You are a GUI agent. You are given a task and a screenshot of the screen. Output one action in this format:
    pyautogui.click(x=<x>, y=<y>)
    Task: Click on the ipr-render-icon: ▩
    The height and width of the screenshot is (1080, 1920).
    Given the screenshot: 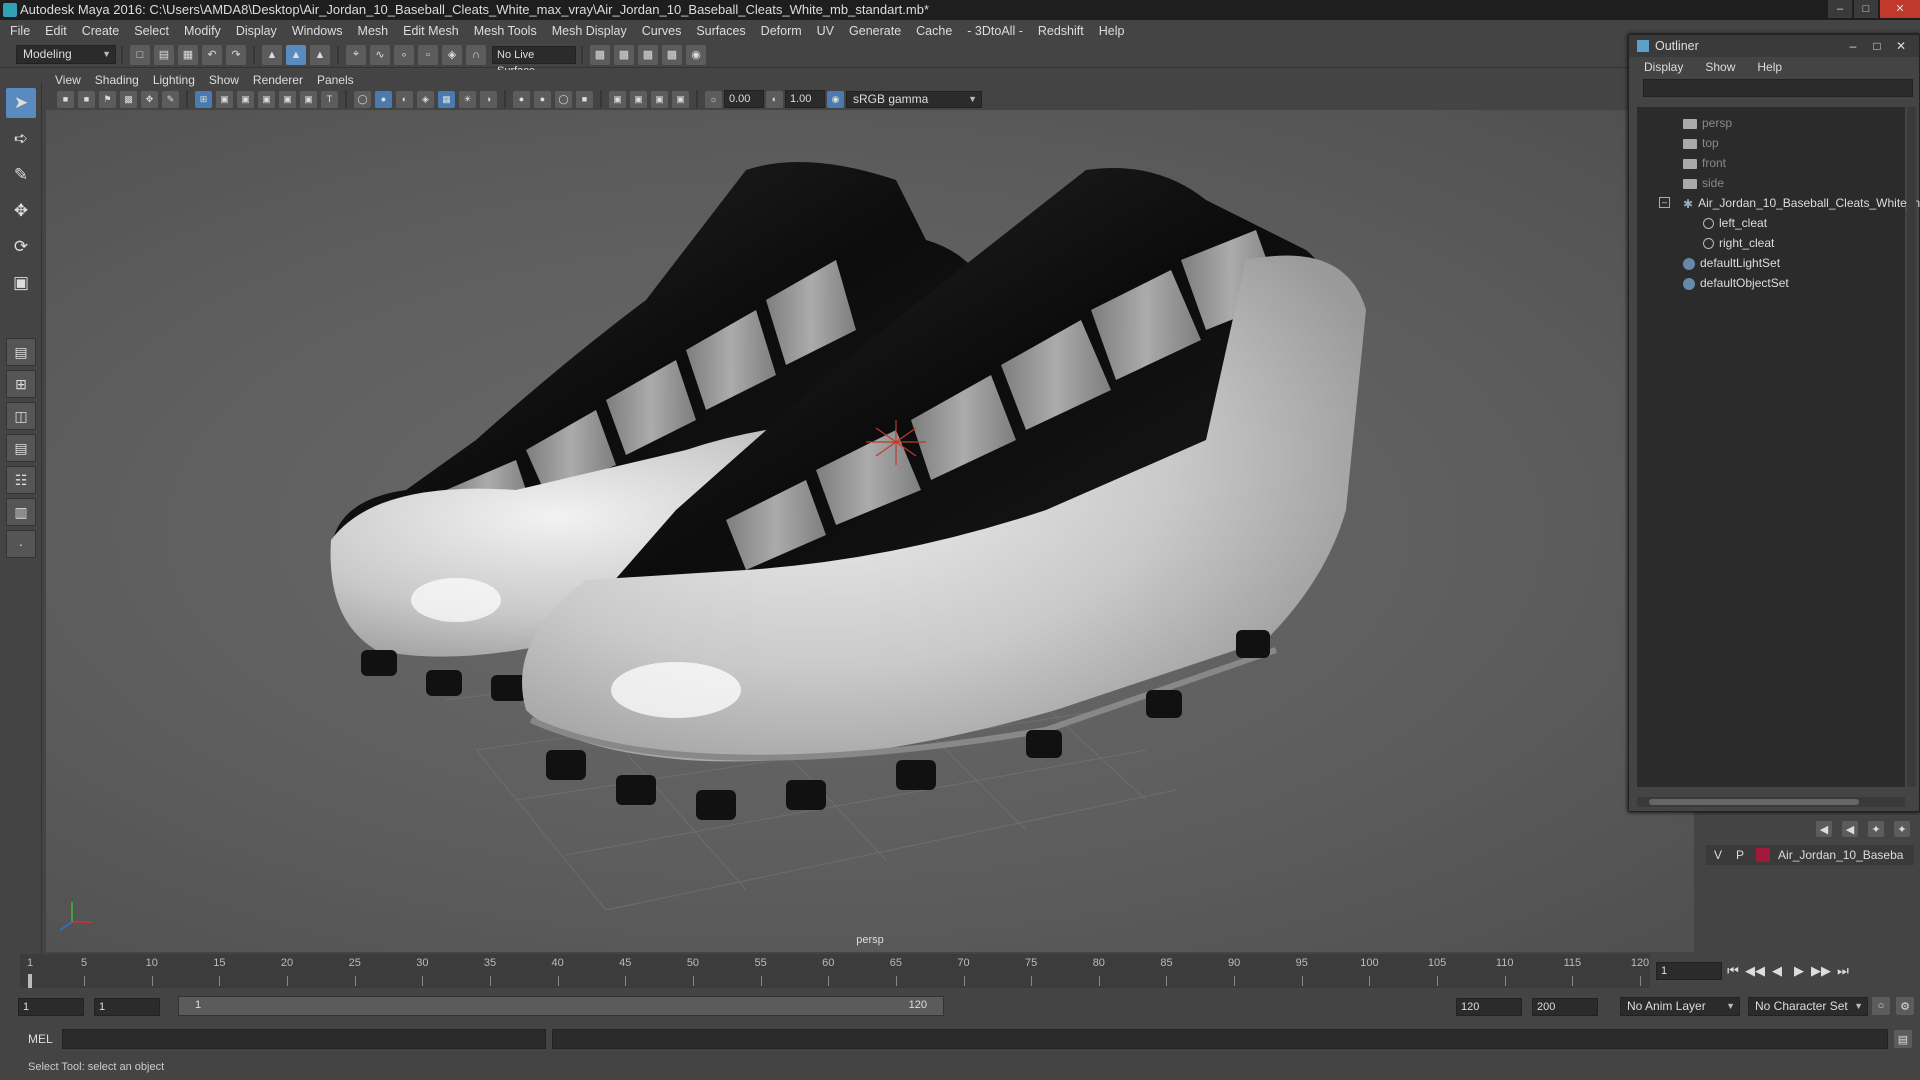 What is the action you would take?
    pyautogui.click(x=648, y=54)
    